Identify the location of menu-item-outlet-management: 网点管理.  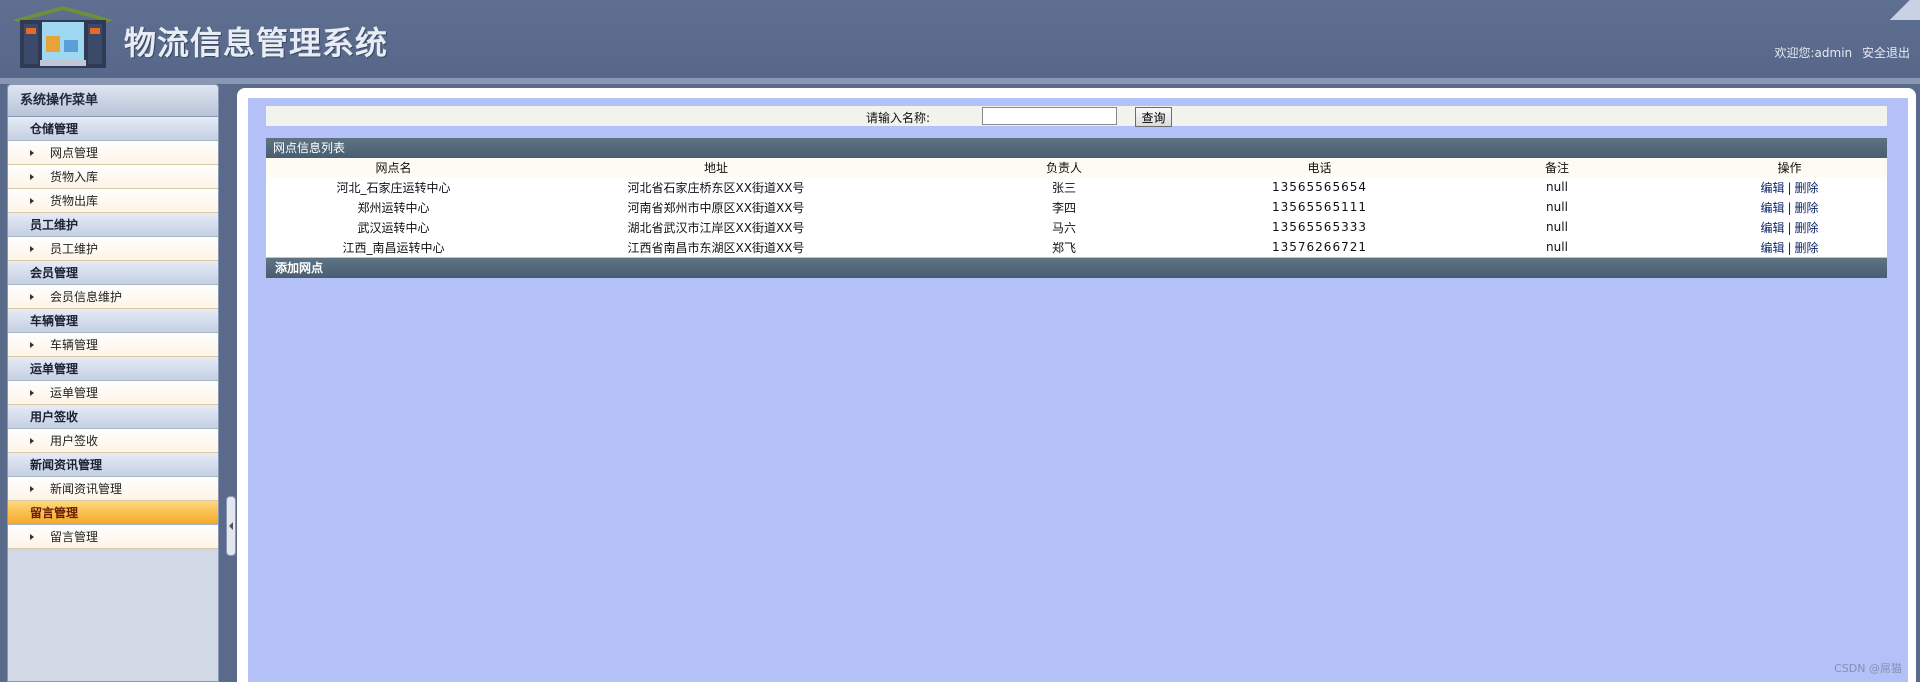
(113, 153).